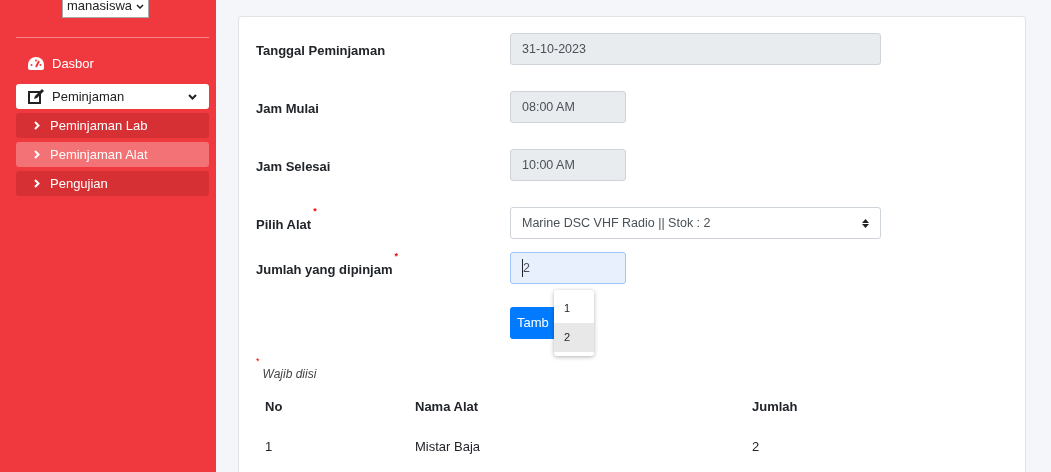 Image resolution: width=1051 pixels, height=472 pixels. I want to click on table-cell: 2, so click(875, 447).